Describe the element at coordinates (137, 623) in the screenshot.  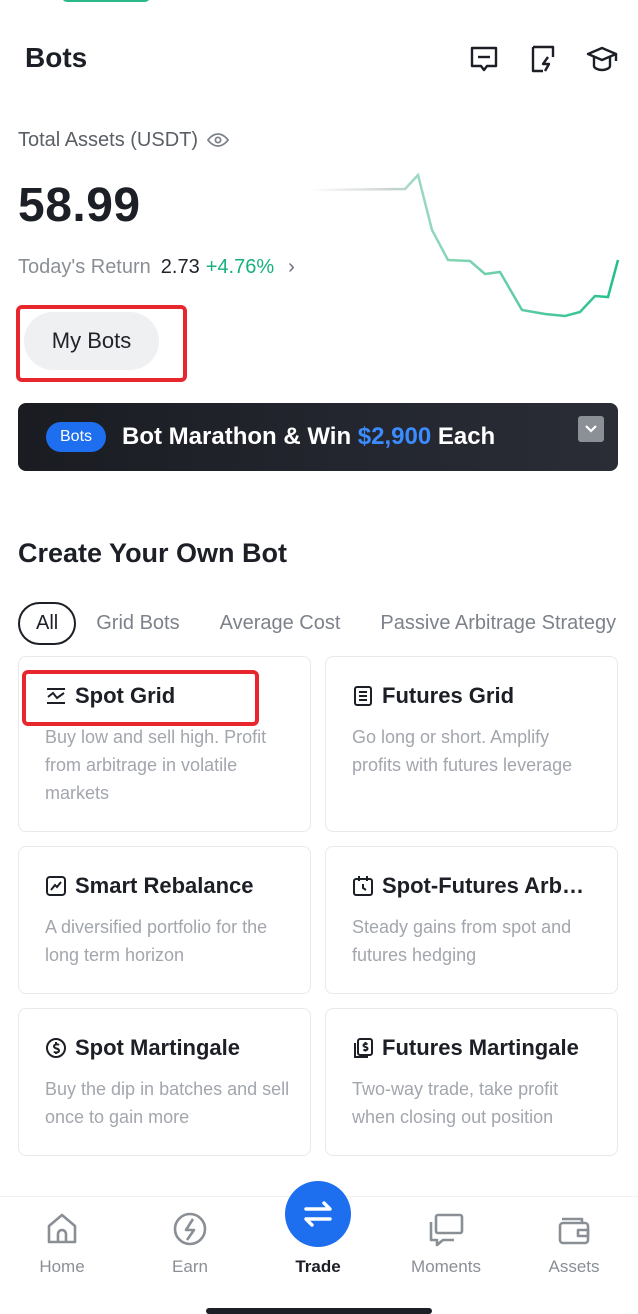
I see `tab-grid-bots: Grid Bots` at that location.